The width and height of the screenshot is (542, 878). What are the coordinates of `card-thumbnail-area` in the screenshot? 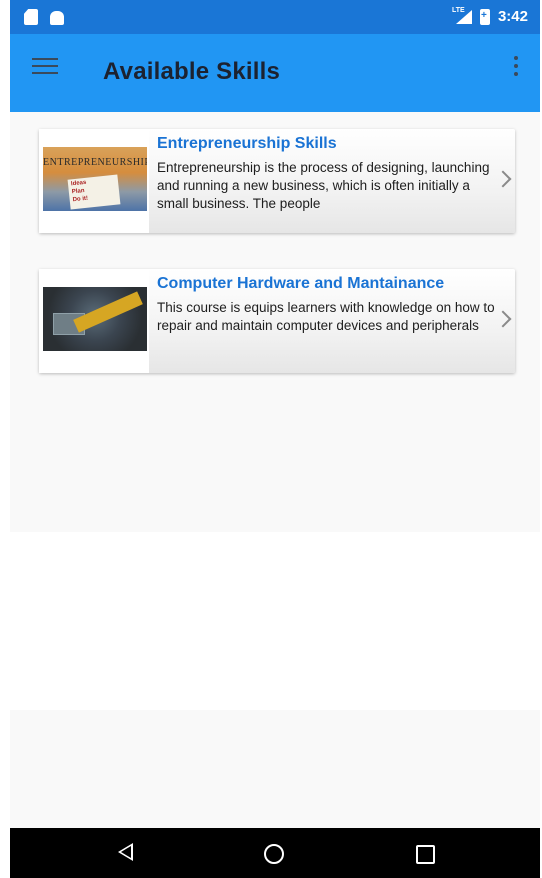 It's located at (94, 321).